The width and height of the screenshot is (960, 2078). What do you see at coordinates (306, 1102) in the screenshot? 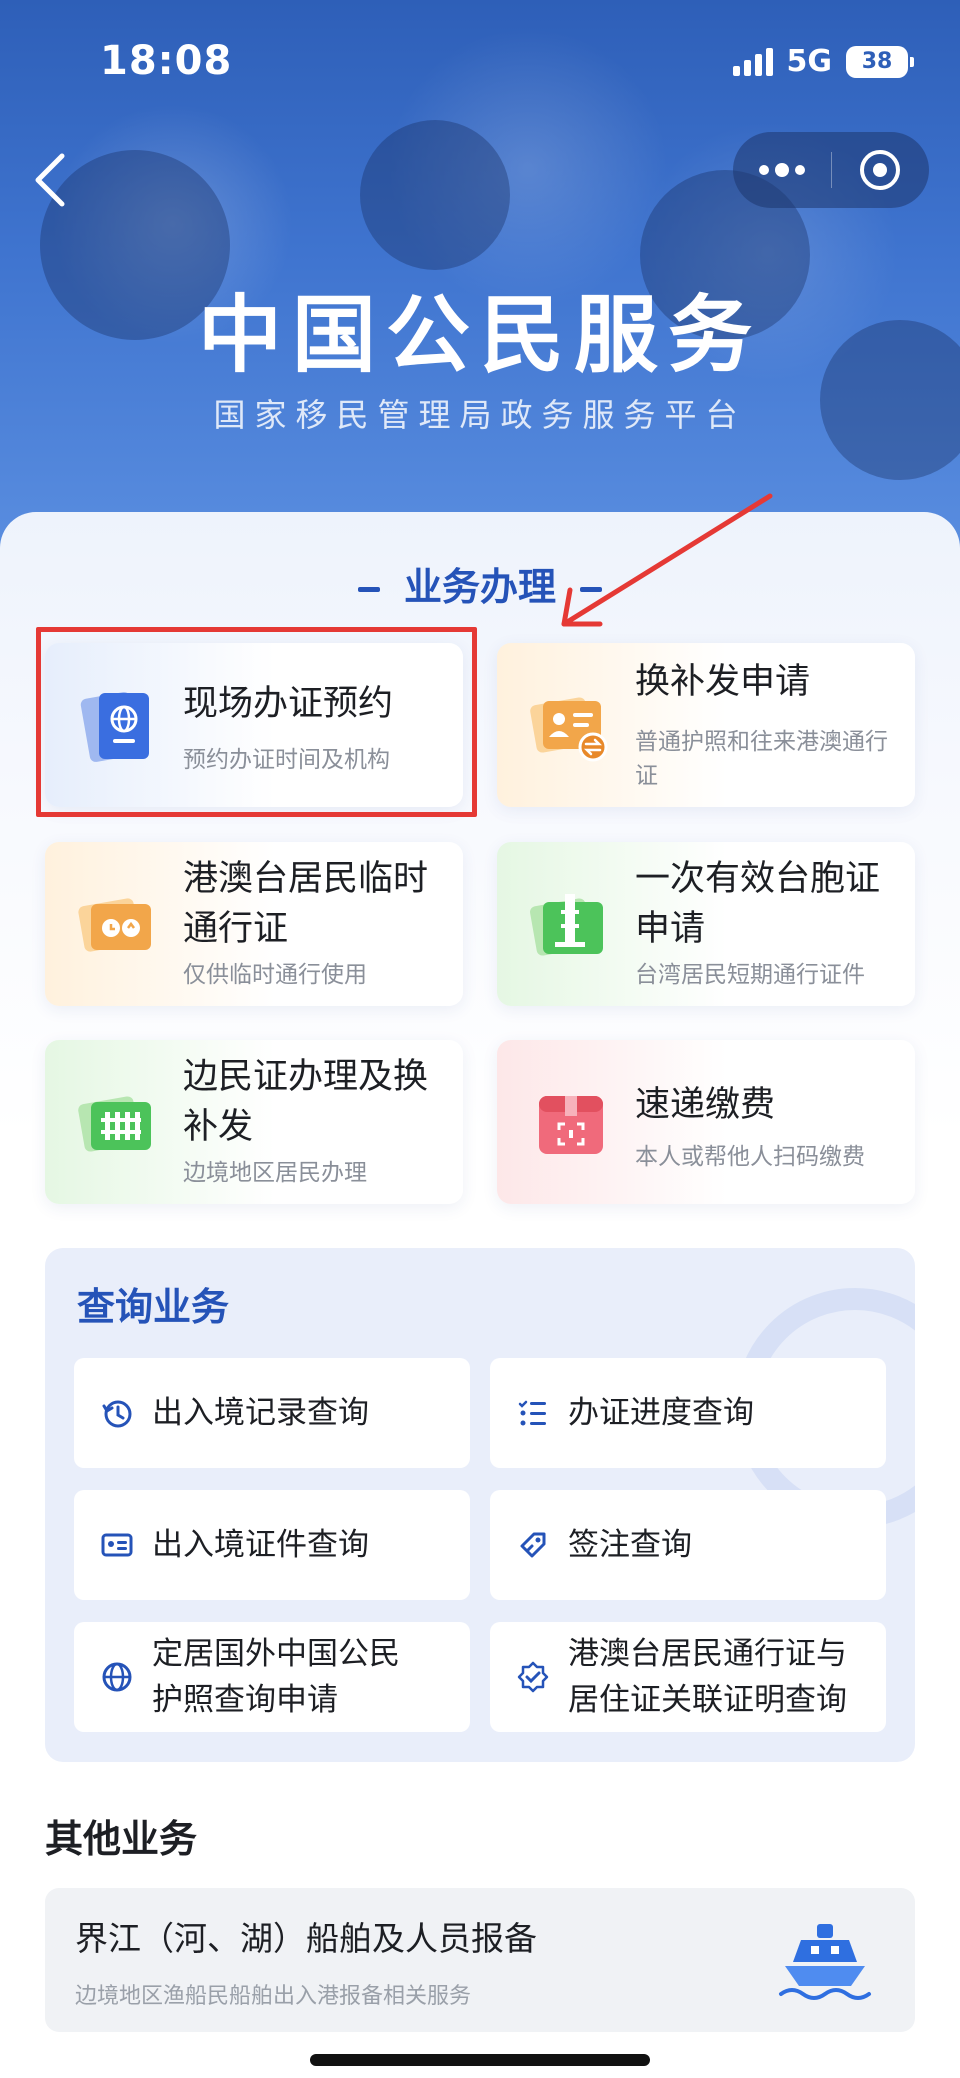
I see `service-title: 边民证办理及换补发` at bounding box center [306, 1102].